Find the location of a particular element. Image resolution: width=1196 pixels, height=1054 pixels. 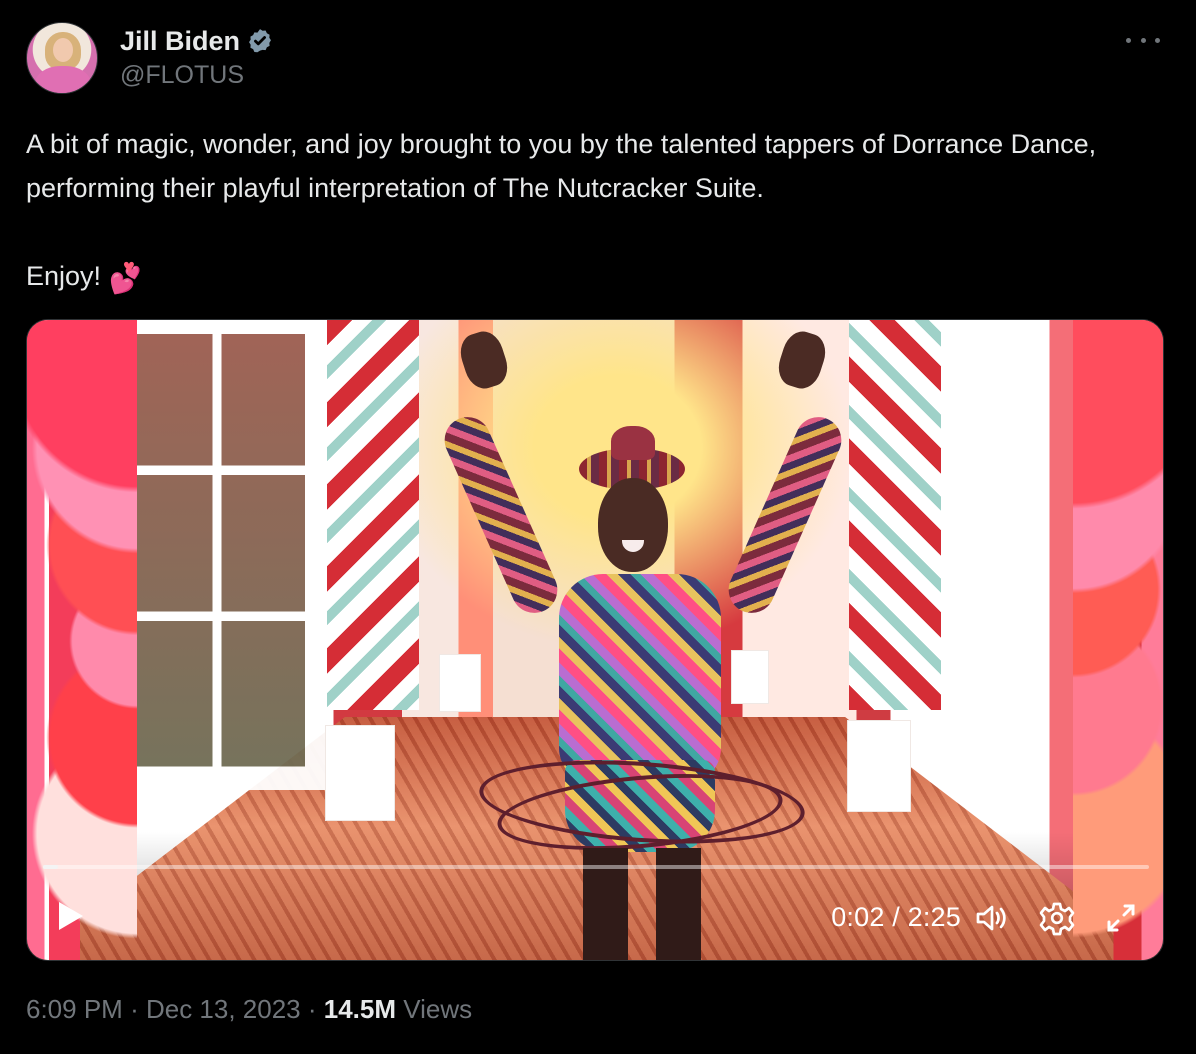

candy-column-left is located at coordinates (373, 515).